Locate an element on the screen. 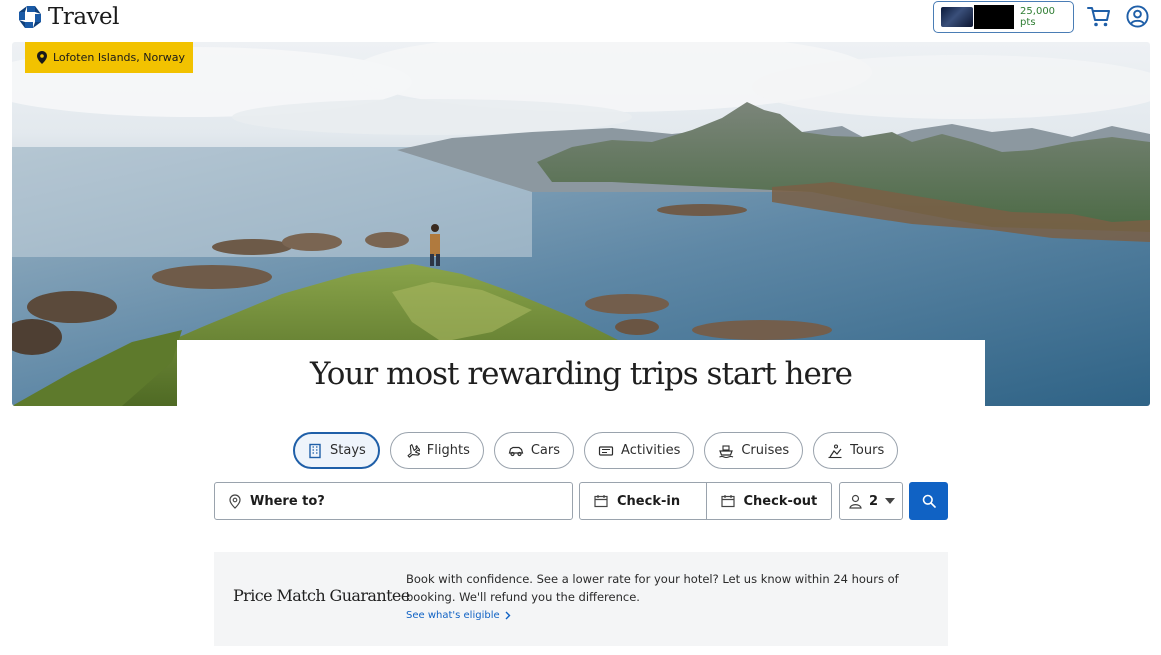 Image resolution: width=1161 pixels, height=655 pixels. points-balance: 25,000 pts is located at coordinates (1038, 17).